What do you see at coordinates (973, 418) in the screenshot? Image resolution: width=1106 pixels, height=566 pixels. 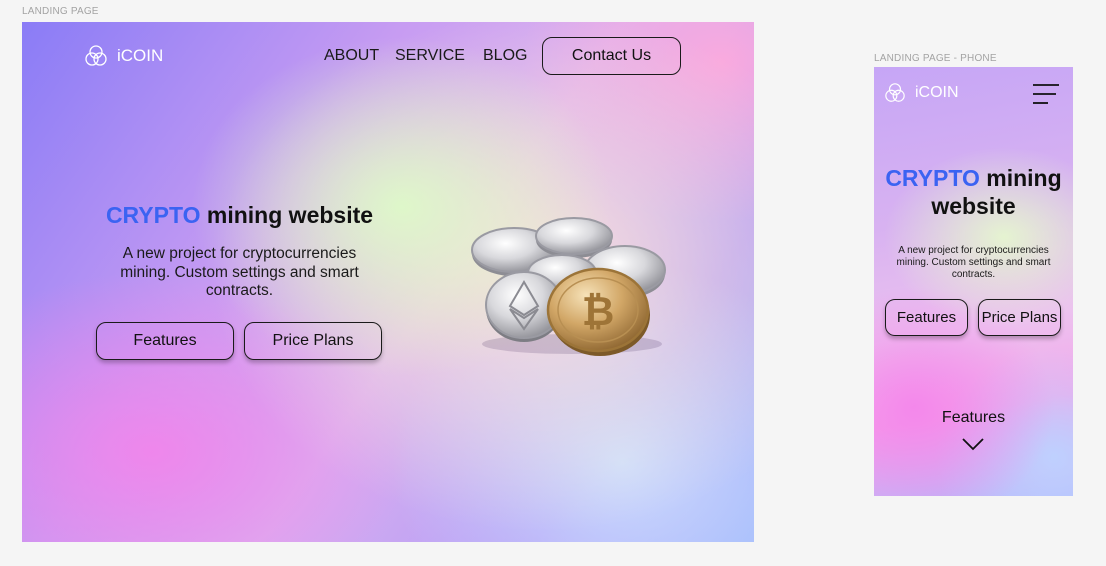 I see `phone-scroll-features-label: Features` at bounding box center [973, 418].